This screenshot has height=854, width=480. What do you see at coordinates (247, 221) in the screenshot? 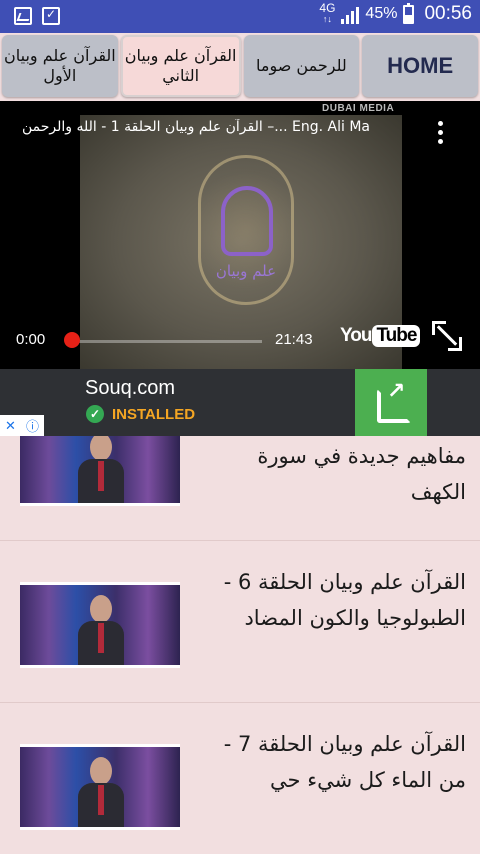
I see `emblem-mark` at bounding box center [247, 221].